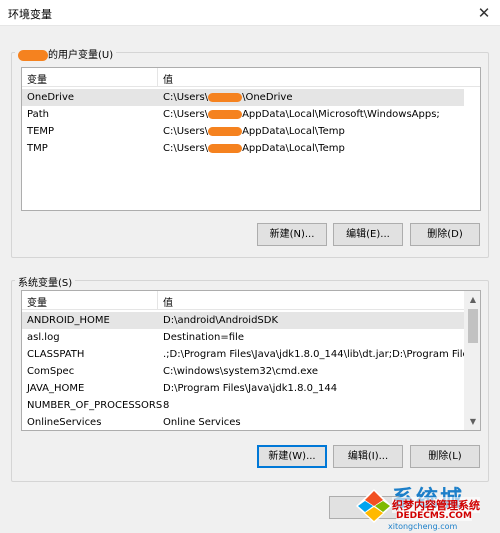 The width and height of the screenshot is (500, 533). What do you see at coordinates (472, 299) in the screenshot?
I see `scroll-up-icon: ▲` at bounding box center [472, 299].